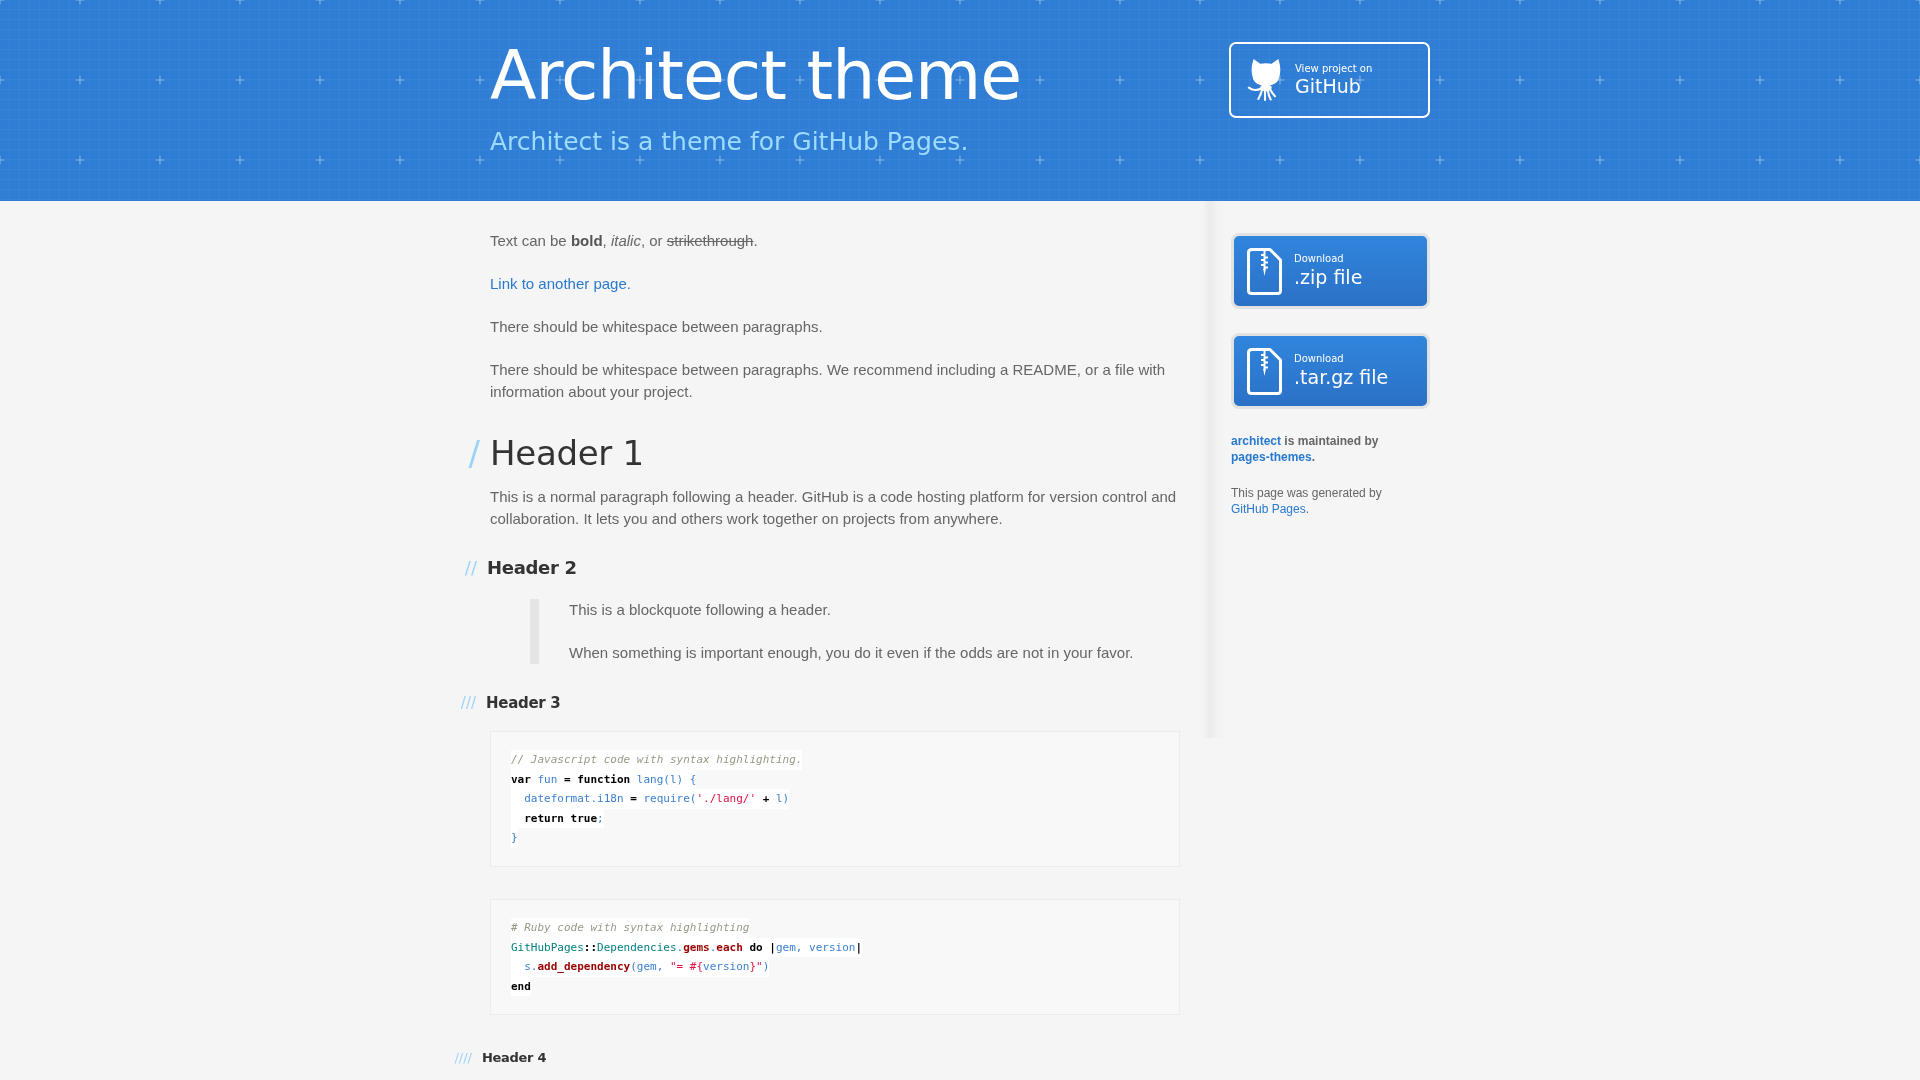 This screenshot has width=1920, height=1080. I want to click on heading: Header 4, so click(514, 1058).